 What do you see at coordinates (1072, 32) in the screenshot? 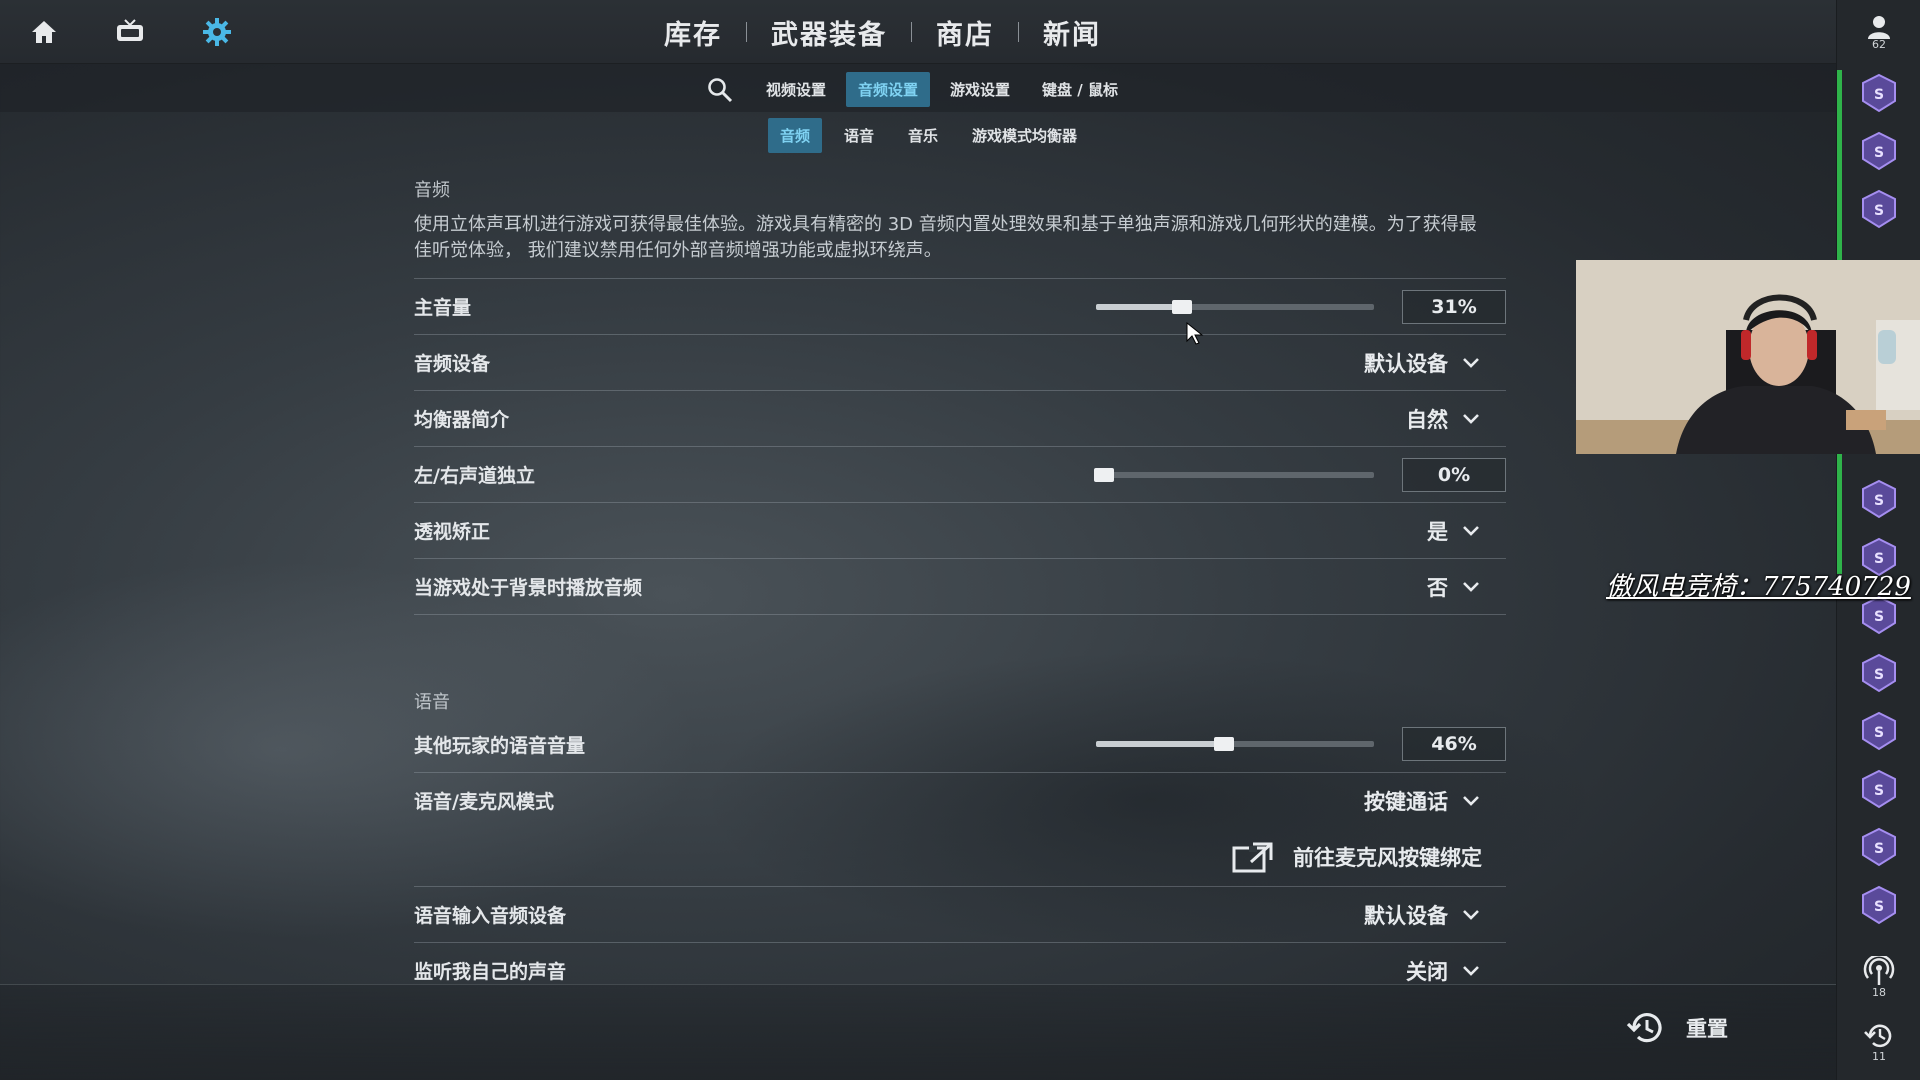
I see `tab-news: 新闻` at bounding box center [1072, 32].